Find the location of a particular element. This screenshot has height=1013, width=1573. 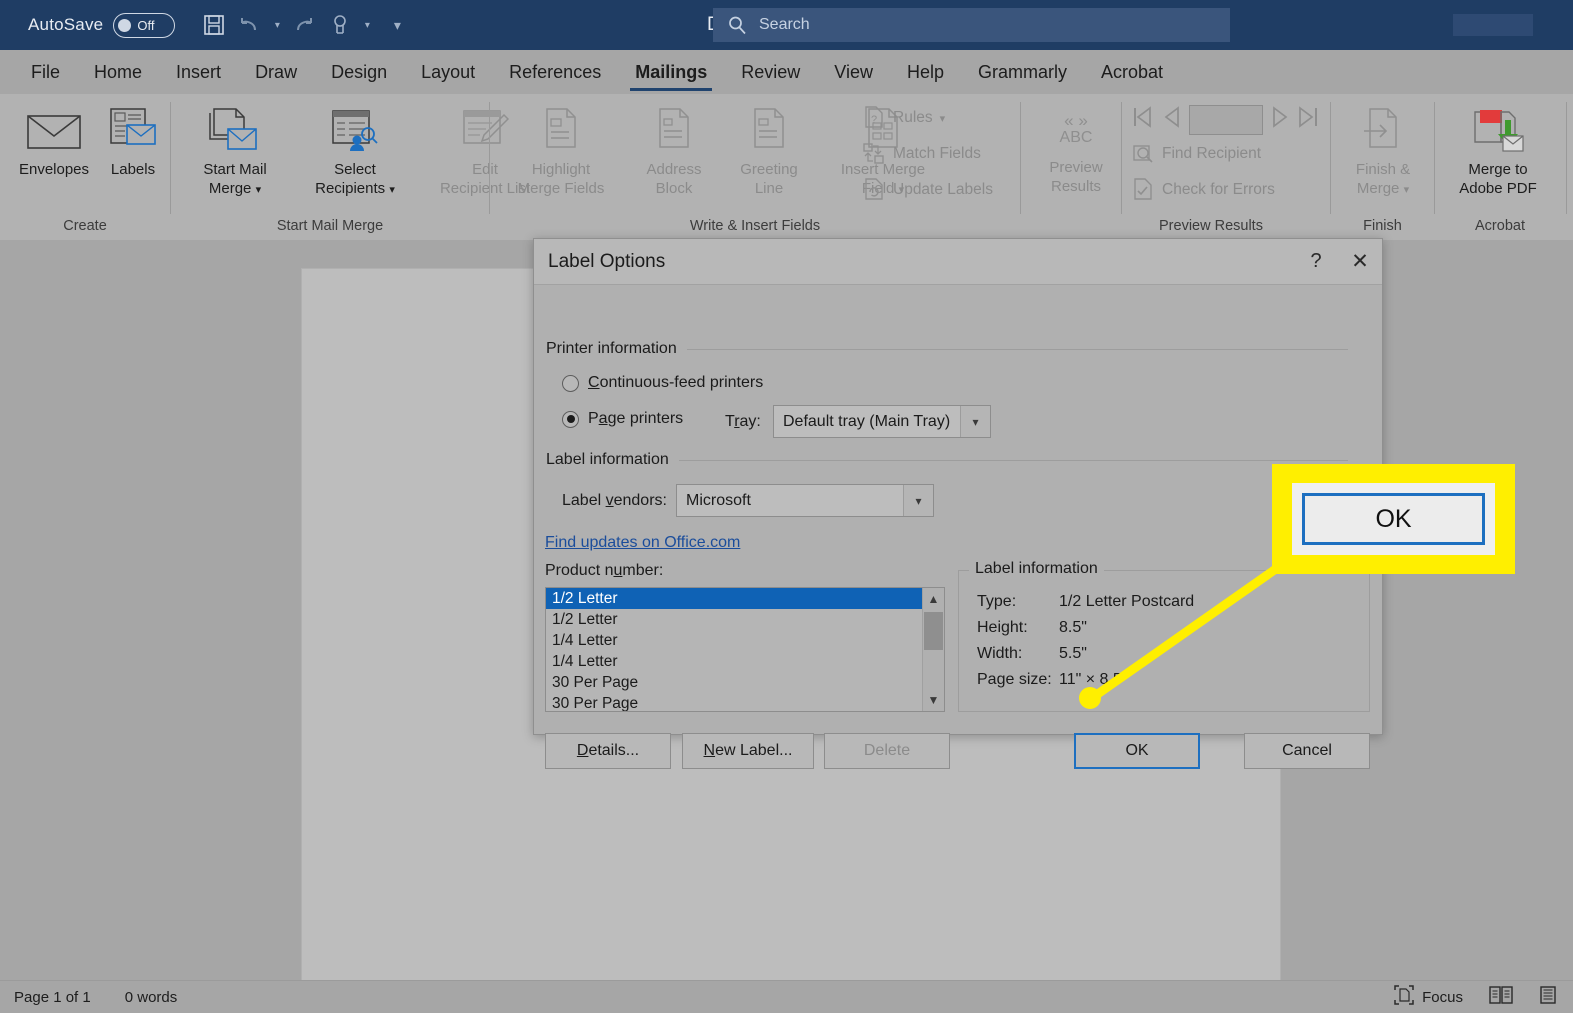

select-recipients-button: Select Recipients ▾ is located at coordinates (355, 151).